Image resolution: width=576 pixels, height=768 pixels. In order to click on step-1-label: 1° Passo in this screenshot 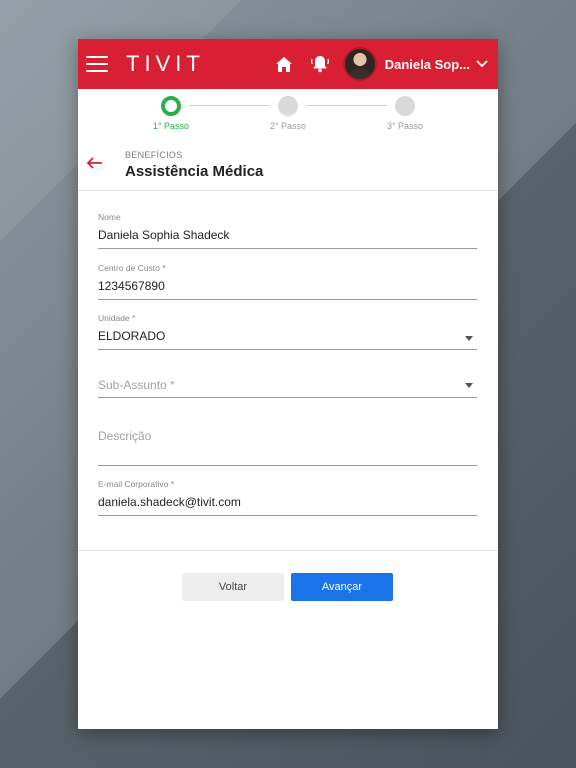, I will do `click(171, 126)`.